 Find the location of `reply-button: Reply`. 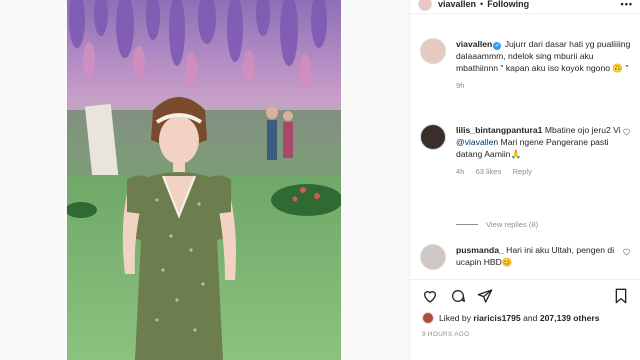

reply-button: Reply is located at coordinates (521, 171).